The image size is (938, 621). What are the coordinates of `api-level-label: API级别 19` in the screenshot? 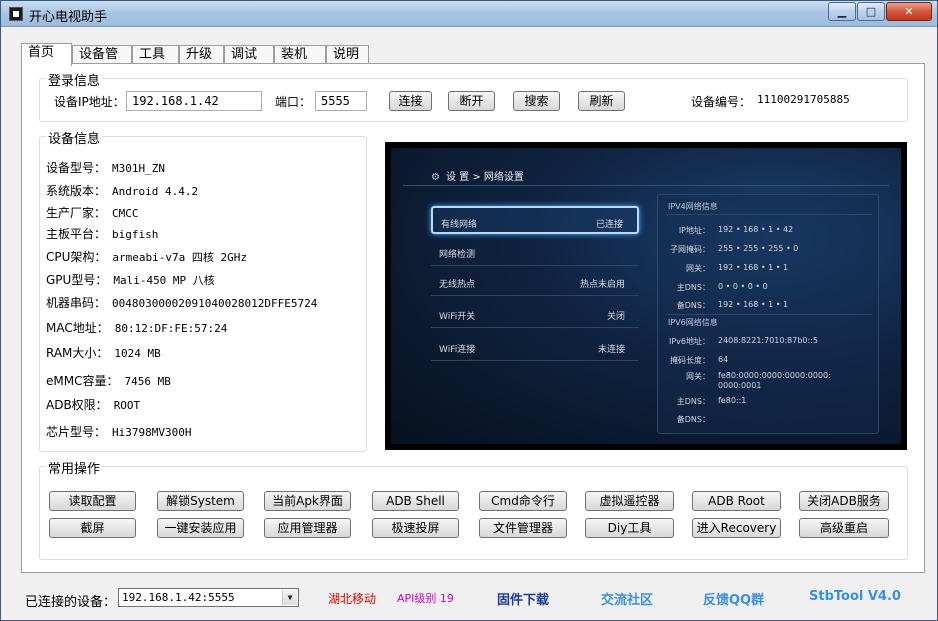 It's located at (425, 598).